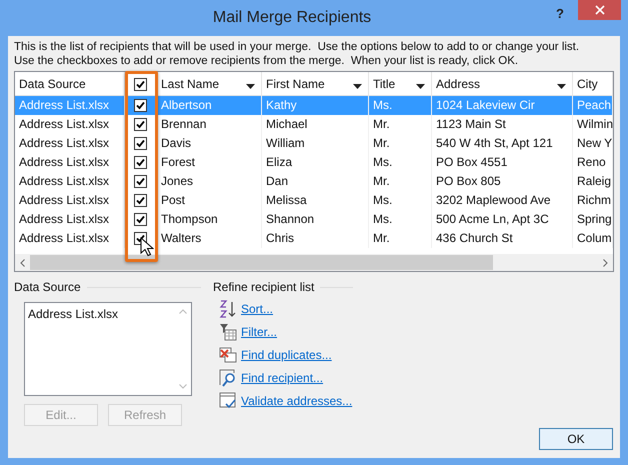 This screenshot has width=628, height=465. Describe the element at coordinates (593, 143) in the screenshot. I see `table-cell: New Y` at that location.